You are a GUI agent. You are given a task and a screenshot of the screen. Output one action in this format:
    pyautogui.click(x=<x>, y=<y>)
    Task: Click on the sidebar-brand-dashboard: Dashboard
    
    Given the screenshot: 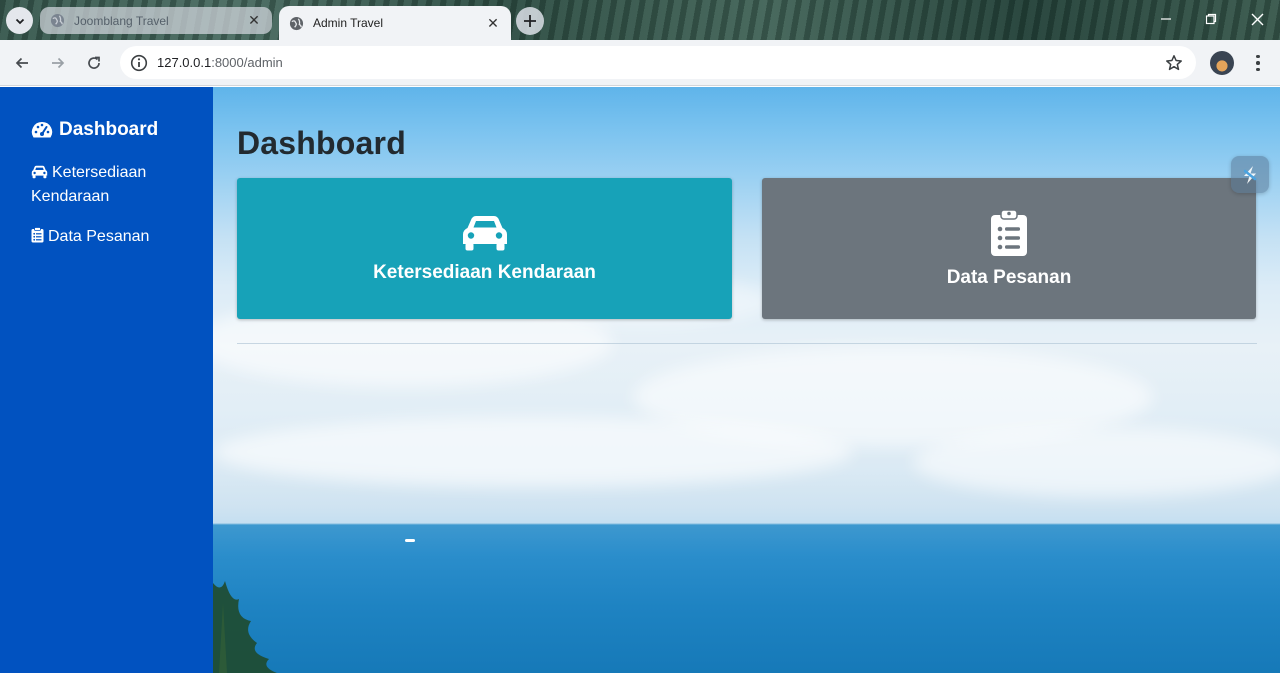 What is the action you would take?
    pyautogui.click(x=94, y=130)
    